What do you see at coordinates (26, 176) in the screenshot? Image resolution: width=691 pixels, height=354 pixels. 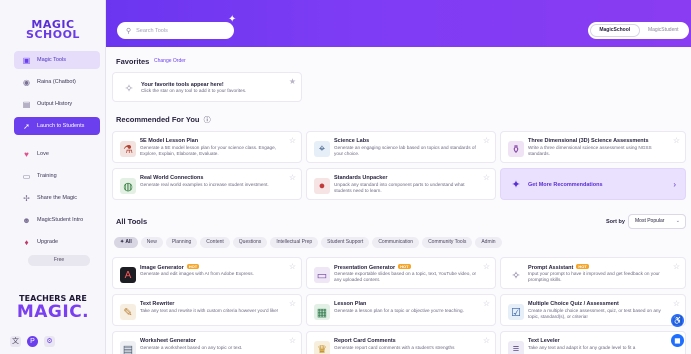 I see `training-icon: ▭` at bounding box center [26, 176].